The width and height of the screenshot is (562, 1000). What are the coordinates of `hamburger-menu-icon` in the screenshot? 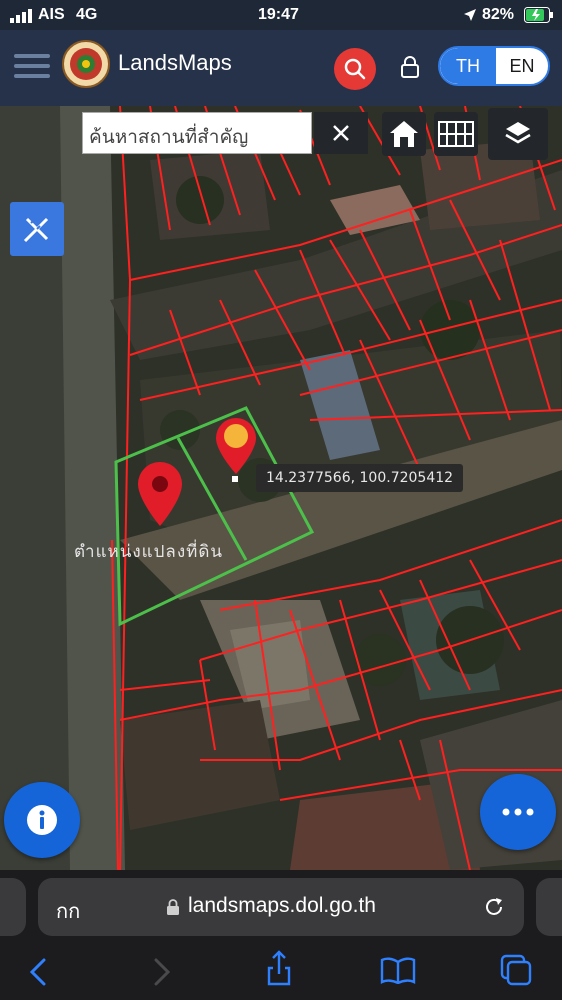 It's located at (32, 66).